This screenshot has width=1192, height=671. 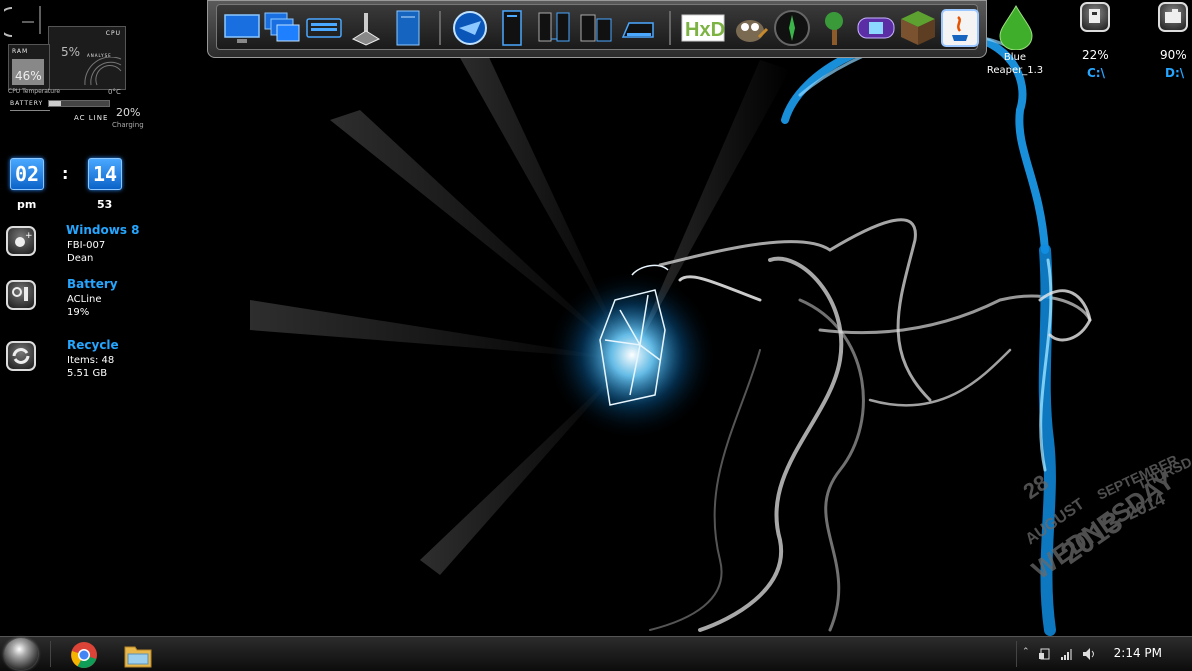 I want to click on ac-line-label: AC LINE, so click(x=91, y=118).